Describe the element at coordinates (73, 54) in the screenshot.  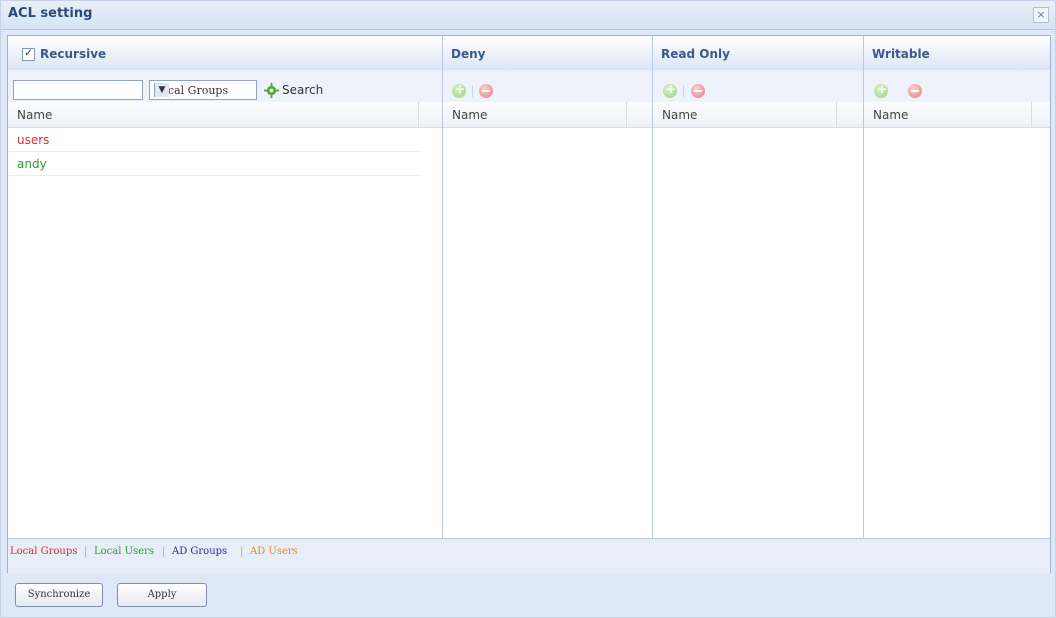
I see `recursive-label: Recursive` at that location.